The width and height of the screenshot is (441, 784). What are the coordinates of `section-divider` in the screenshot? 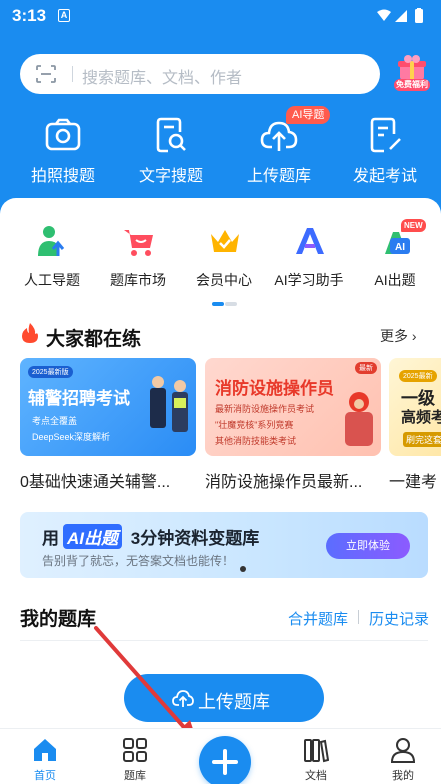 It's located at (224, 640).